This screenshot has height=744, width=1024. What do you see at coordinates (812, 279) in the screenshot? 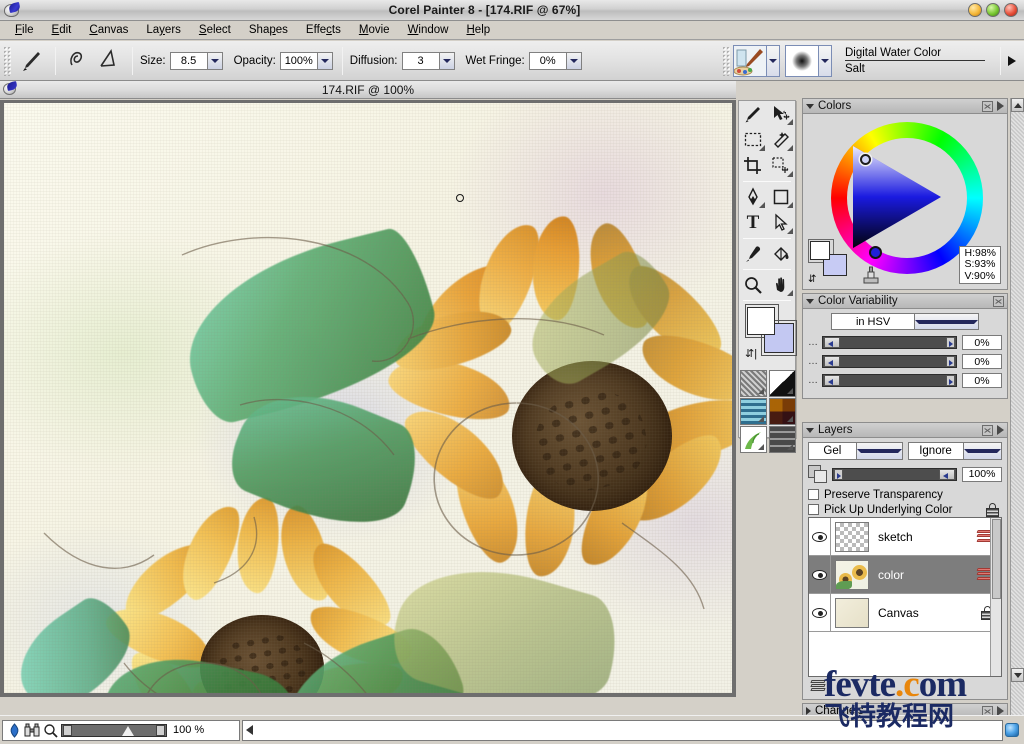
I see `swap-colors-icon: ⇵` at bounding box center [812, 279].